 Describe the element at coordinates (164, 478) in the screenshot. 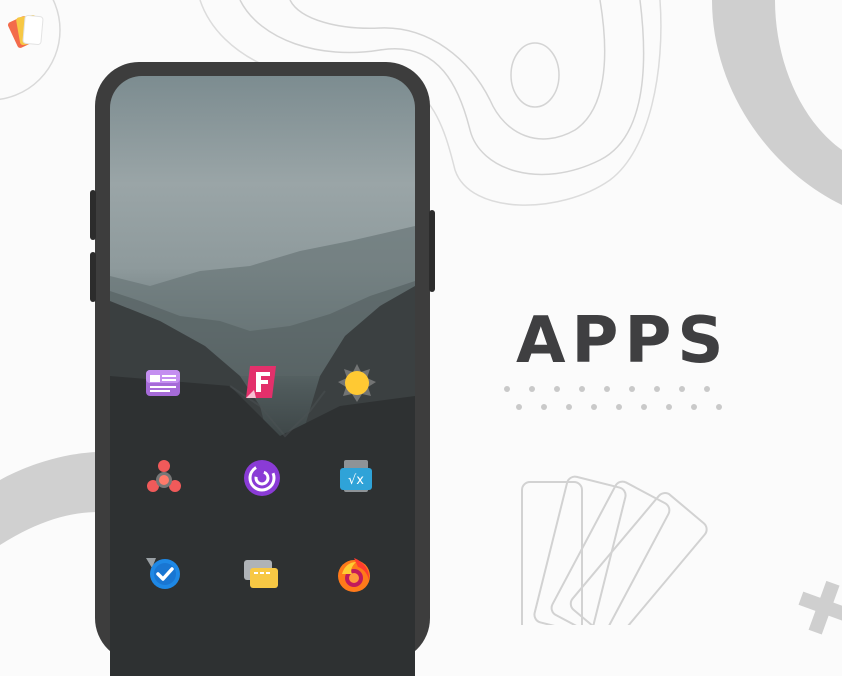

I see `molecule-app-icon` at that location.